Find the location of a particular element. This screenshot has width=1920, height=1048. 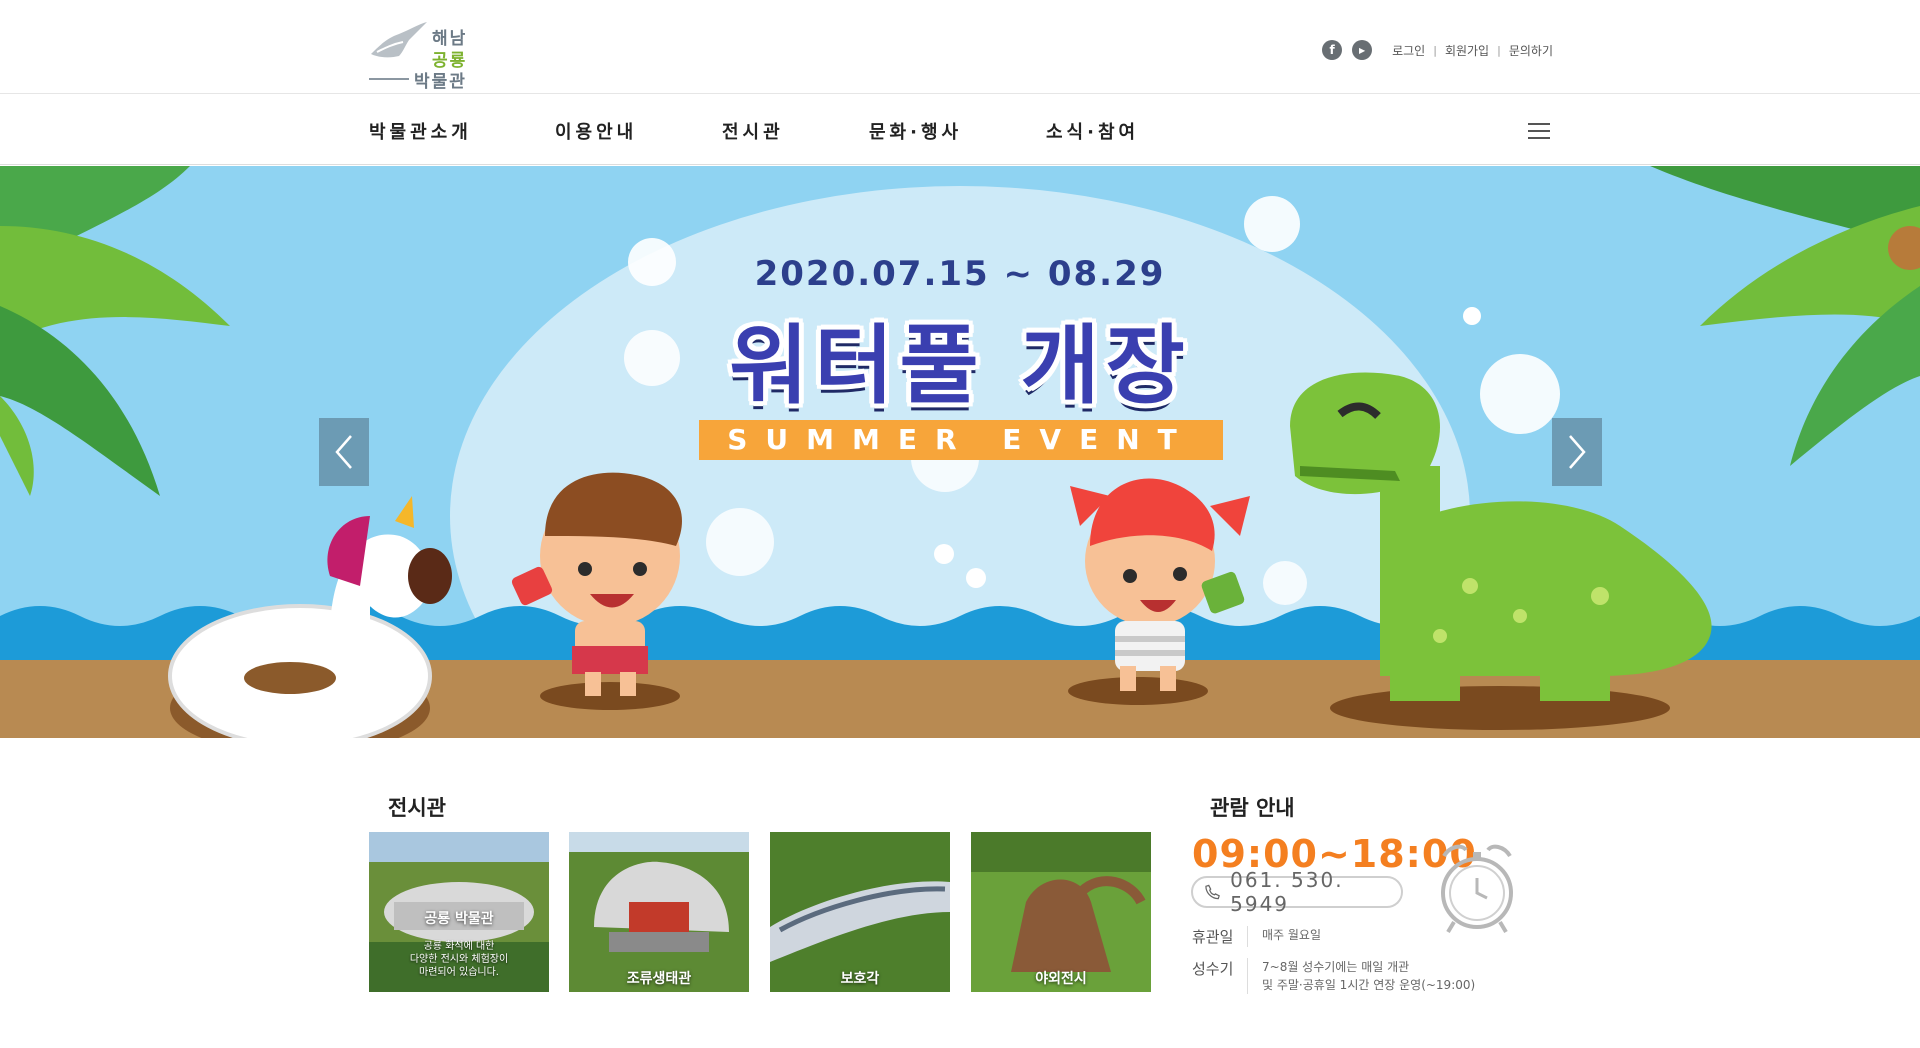

logo-text-line3: 박물관 is located at coordinates (440, 82).